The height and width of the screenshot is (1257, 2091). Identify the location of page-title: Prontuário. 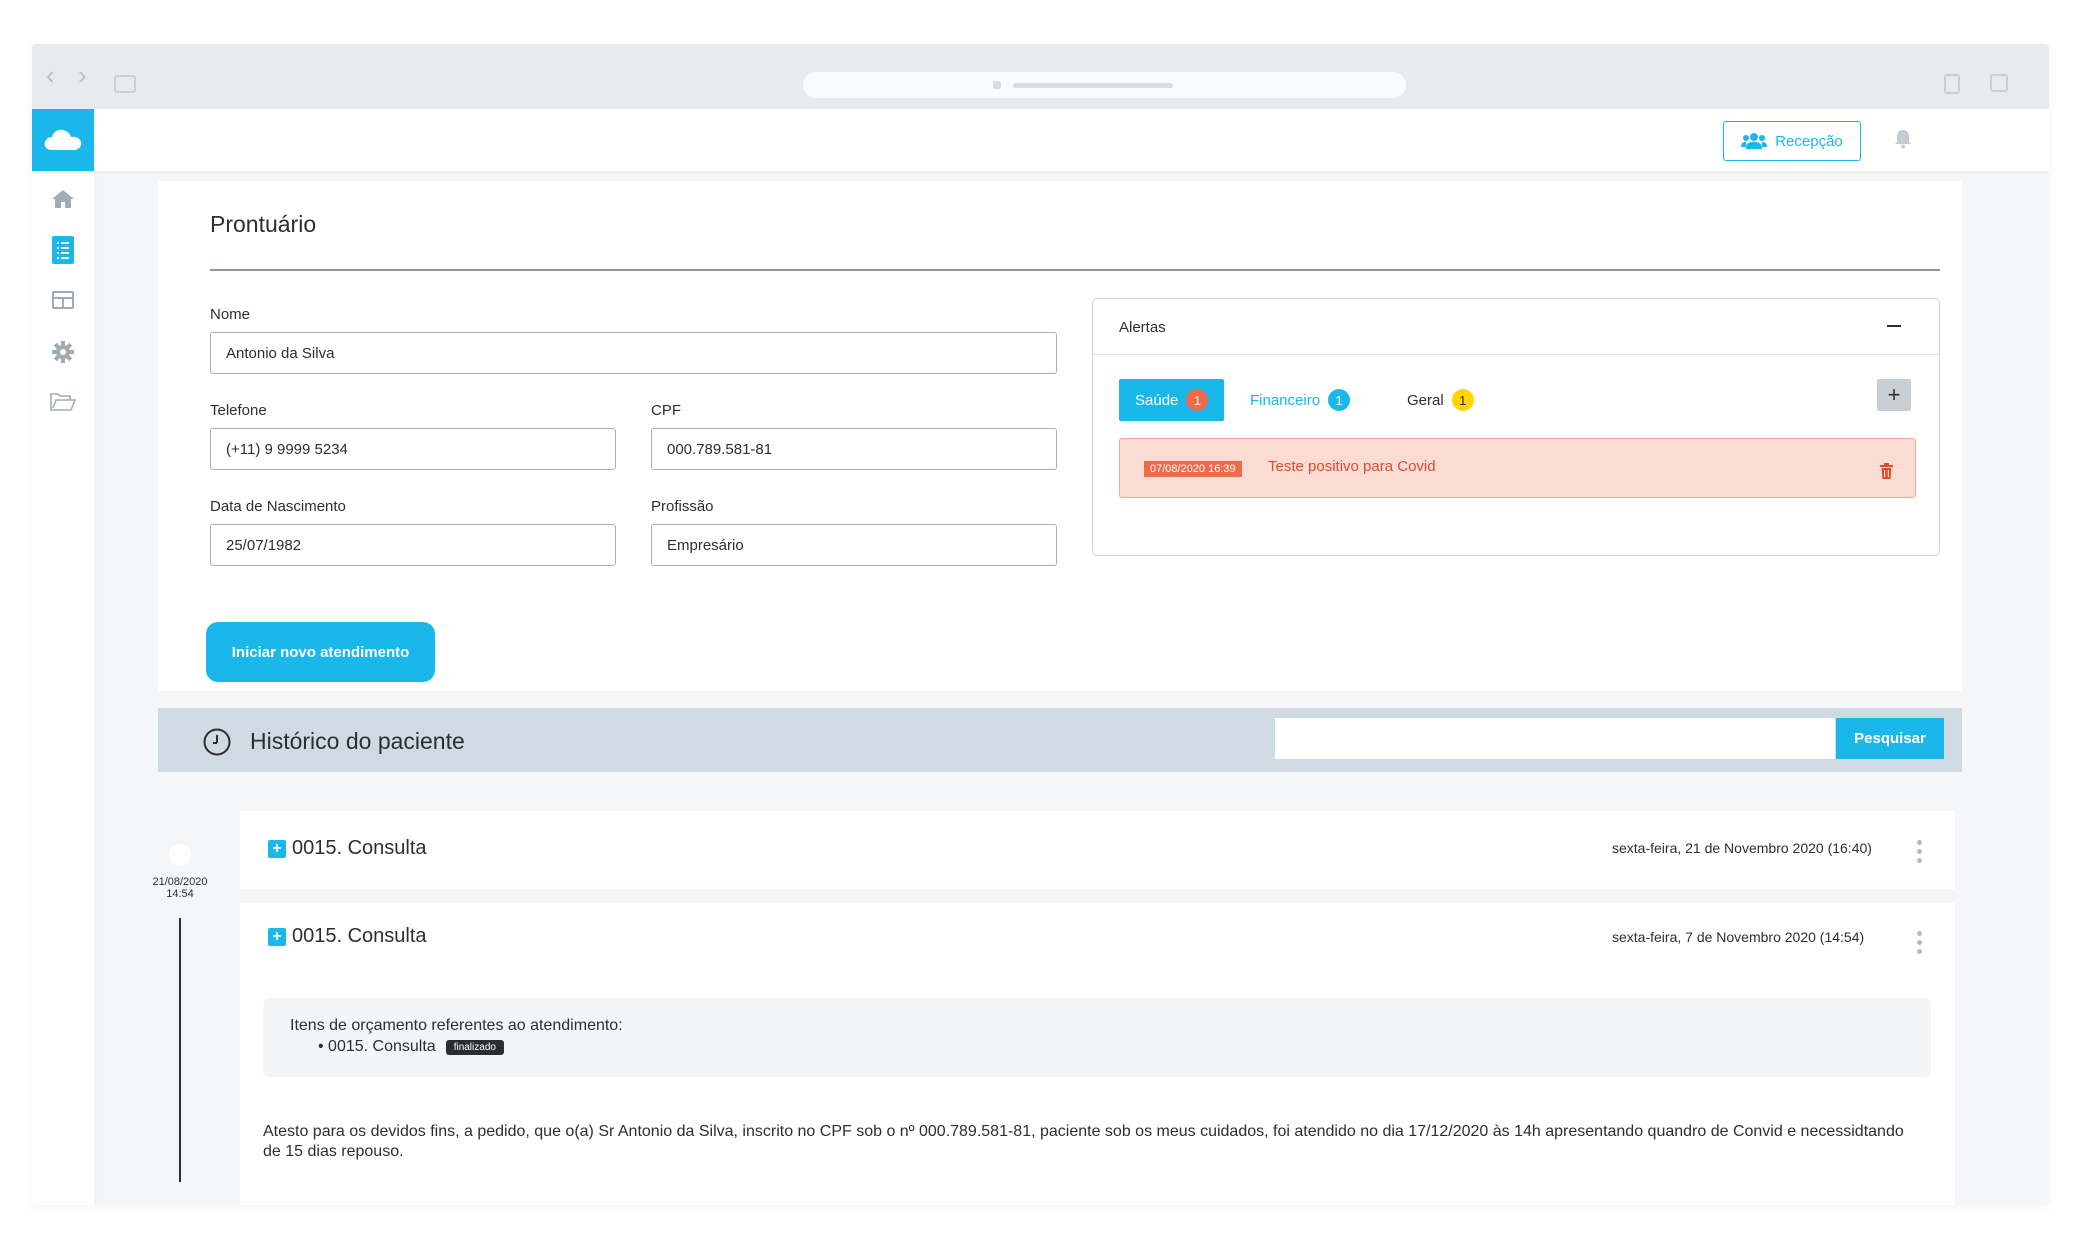
(263, 224).